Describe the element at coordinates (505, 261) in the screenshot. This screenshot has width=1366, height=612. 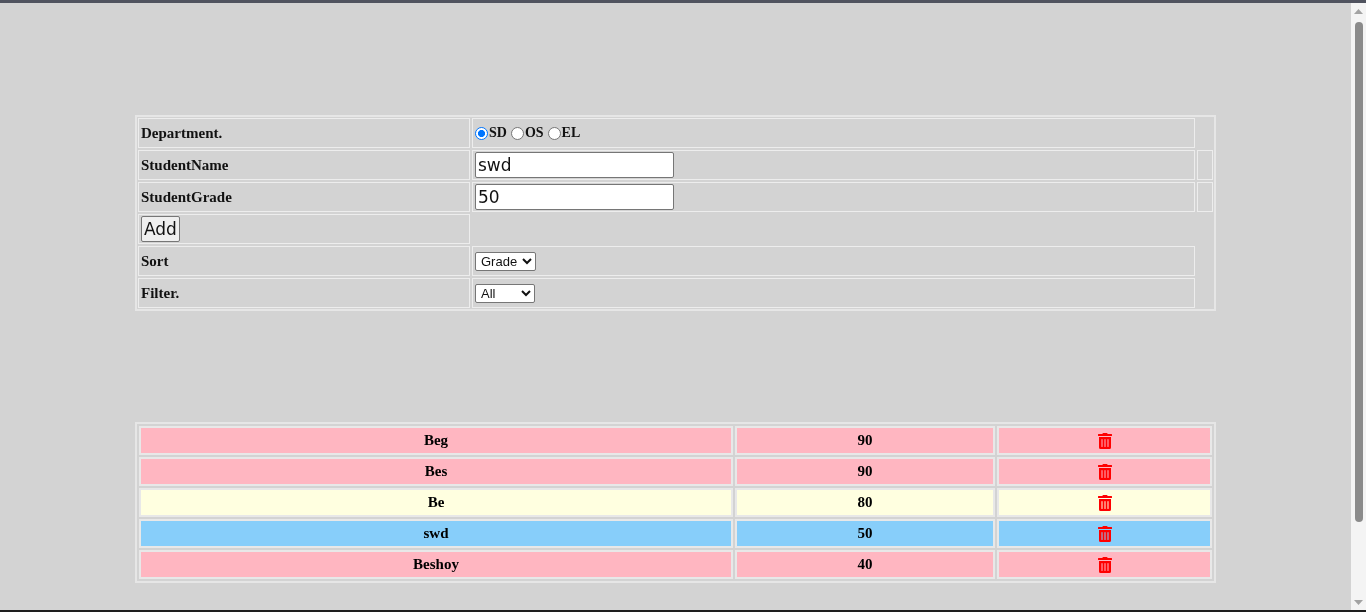
I see `select-dropdown: Grade` at that location.